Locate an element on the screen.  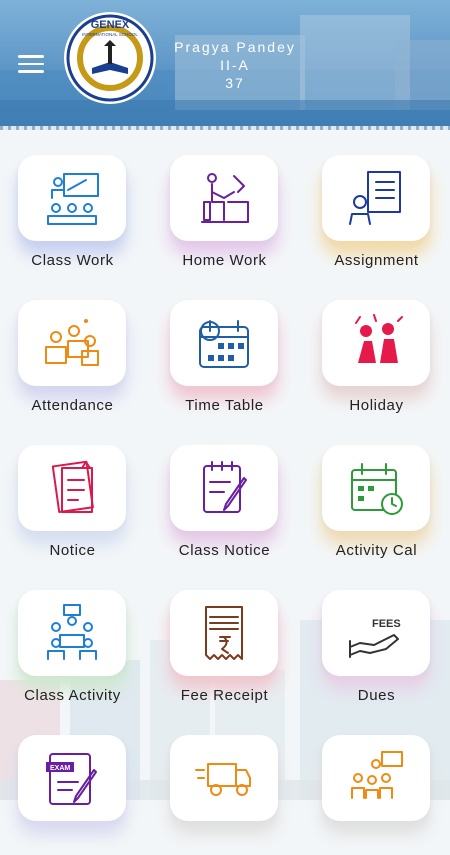
svg-text: GENEX is located at coordinates (110, 25).